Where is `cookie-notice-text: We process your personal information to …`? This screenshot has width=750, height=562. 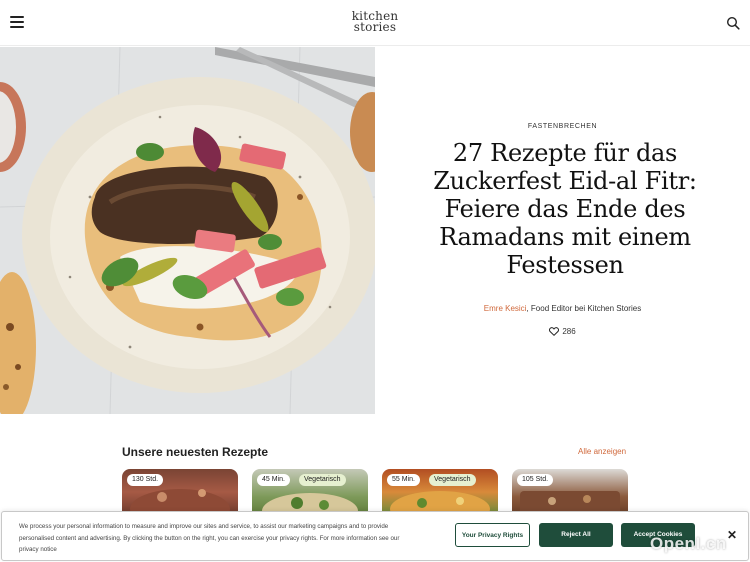 cookie-notice-text: We process your personal information to … is located at coordinates (209, 538).